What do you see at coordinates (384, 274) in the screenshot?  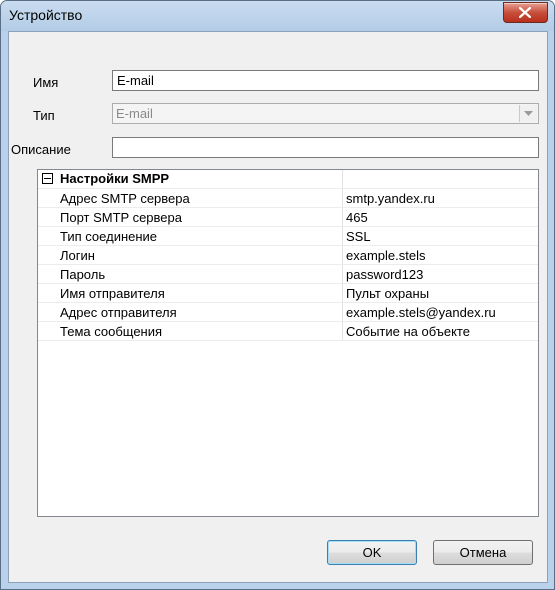 I see `property-value: password123` at bounding box center [384, 274].